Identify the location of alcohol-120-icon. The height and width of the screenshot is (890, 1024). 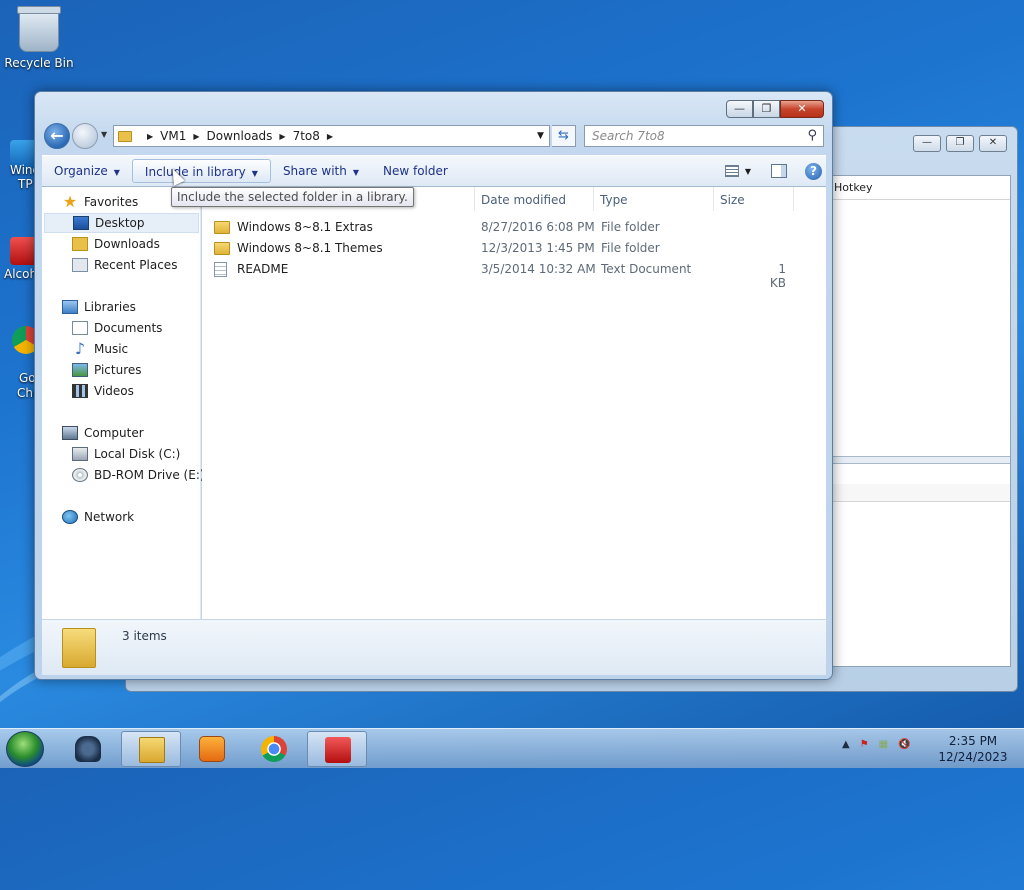
(338, 750).